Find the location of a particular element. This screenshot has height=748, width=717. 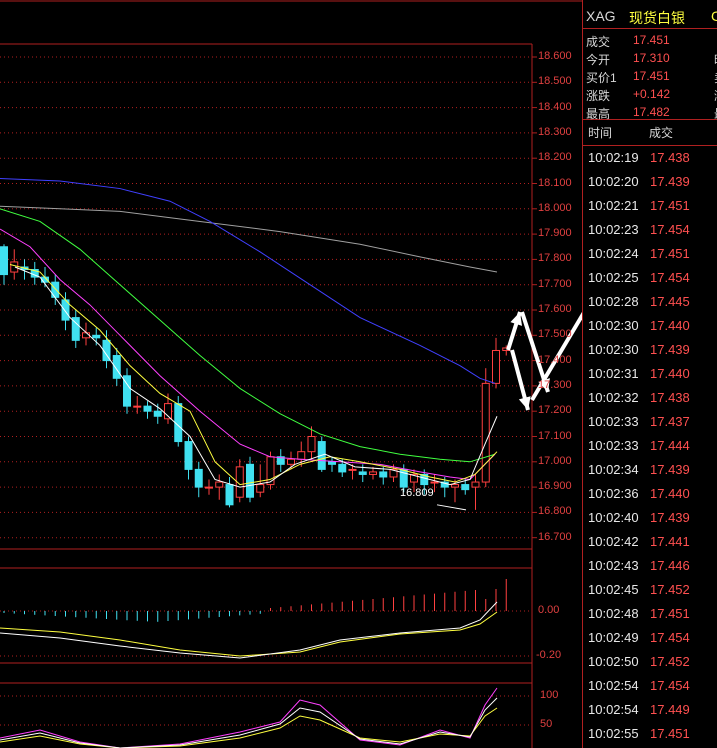

tick-row: 10:02:31 17.440 is located at coordinates (650, 374).